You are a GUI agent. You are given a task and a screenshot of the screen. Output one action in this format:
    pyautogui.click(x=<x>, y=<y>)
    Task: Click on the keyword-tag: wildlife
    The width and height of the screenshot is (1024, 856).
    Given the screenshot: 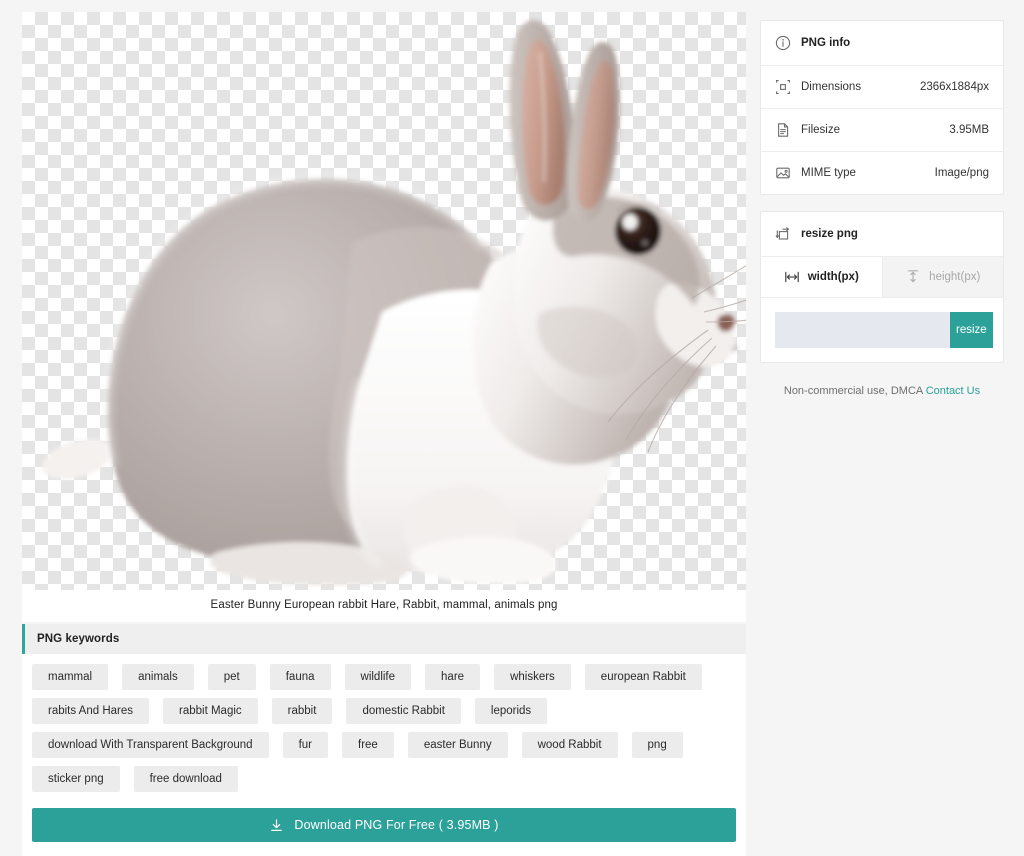 What is the action you would take?
    pyautogui.click(x=378, y=677)
    